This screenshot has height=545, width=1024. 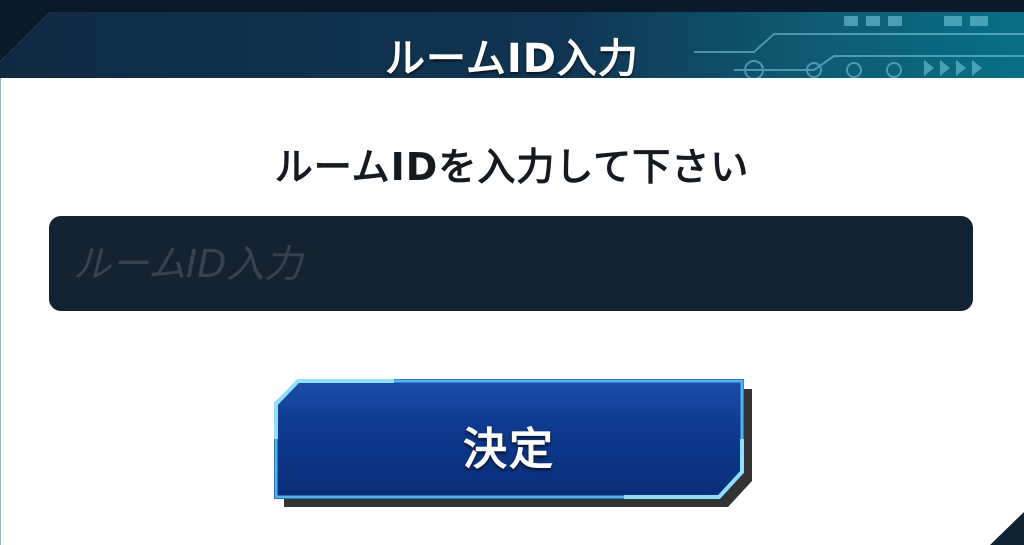 I want to click on confirm-button-label: 決定, so click(x=509, y=449).